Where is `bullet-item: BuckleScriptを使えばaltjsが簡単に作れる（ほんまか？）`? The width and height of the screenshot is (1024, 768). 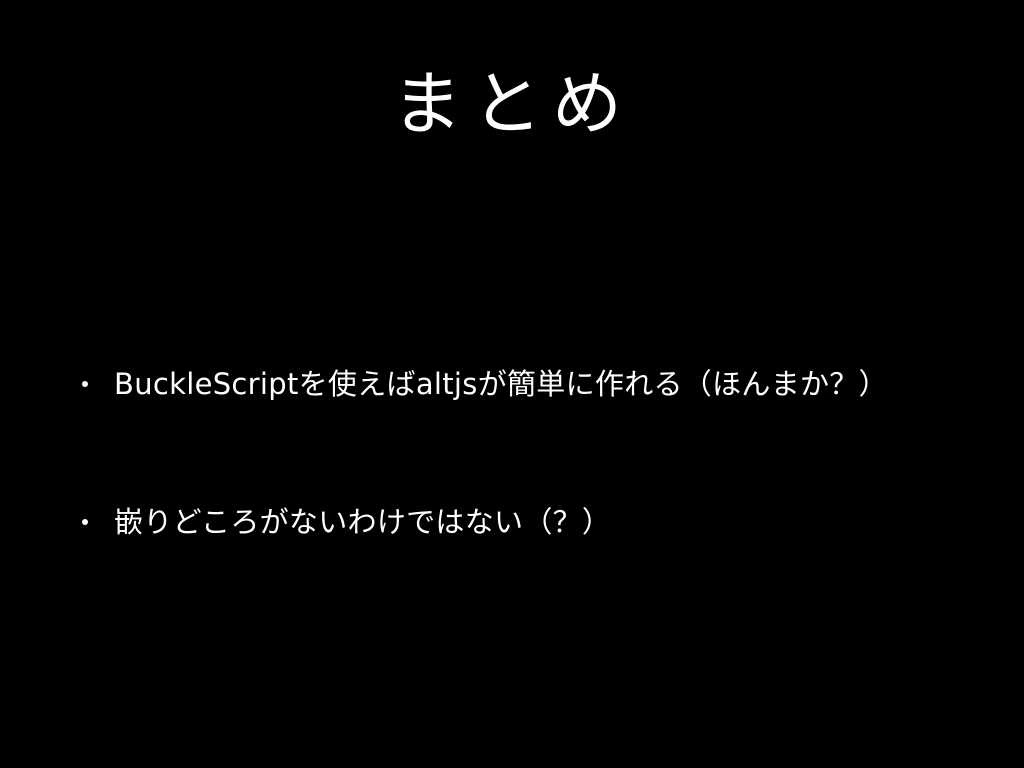 bullet-item: BuckleScriptを使えばaltjsが簡単に作れる（ほんまか？） is located at coordinates (532, 384).